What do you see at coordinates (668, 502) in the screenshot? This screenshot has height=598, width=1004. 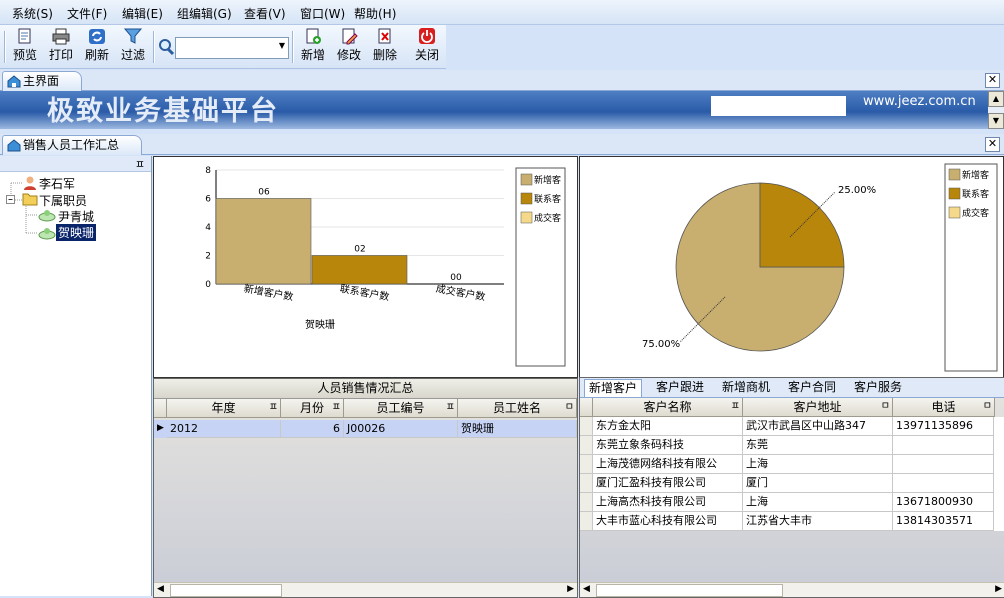 I see `table-cell: 上海高杰科技有限公司` at bounding box center [668, 502].